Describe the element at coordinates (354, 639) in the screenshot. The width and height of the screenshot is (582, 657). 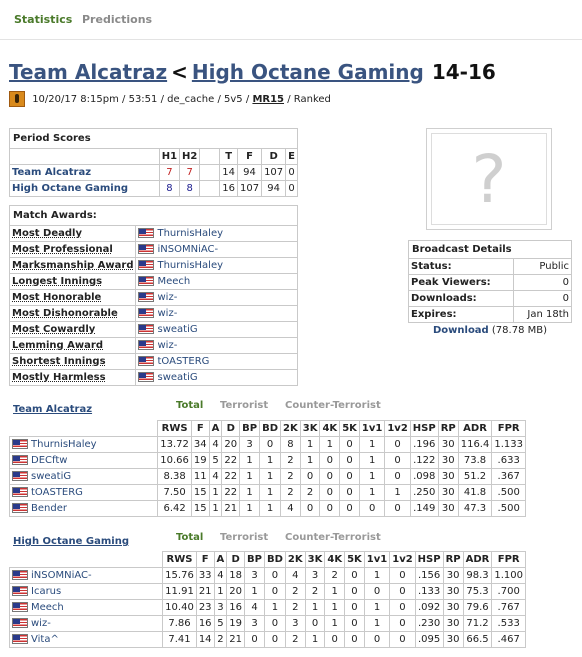
I see `stat-5k: 0` at that location.